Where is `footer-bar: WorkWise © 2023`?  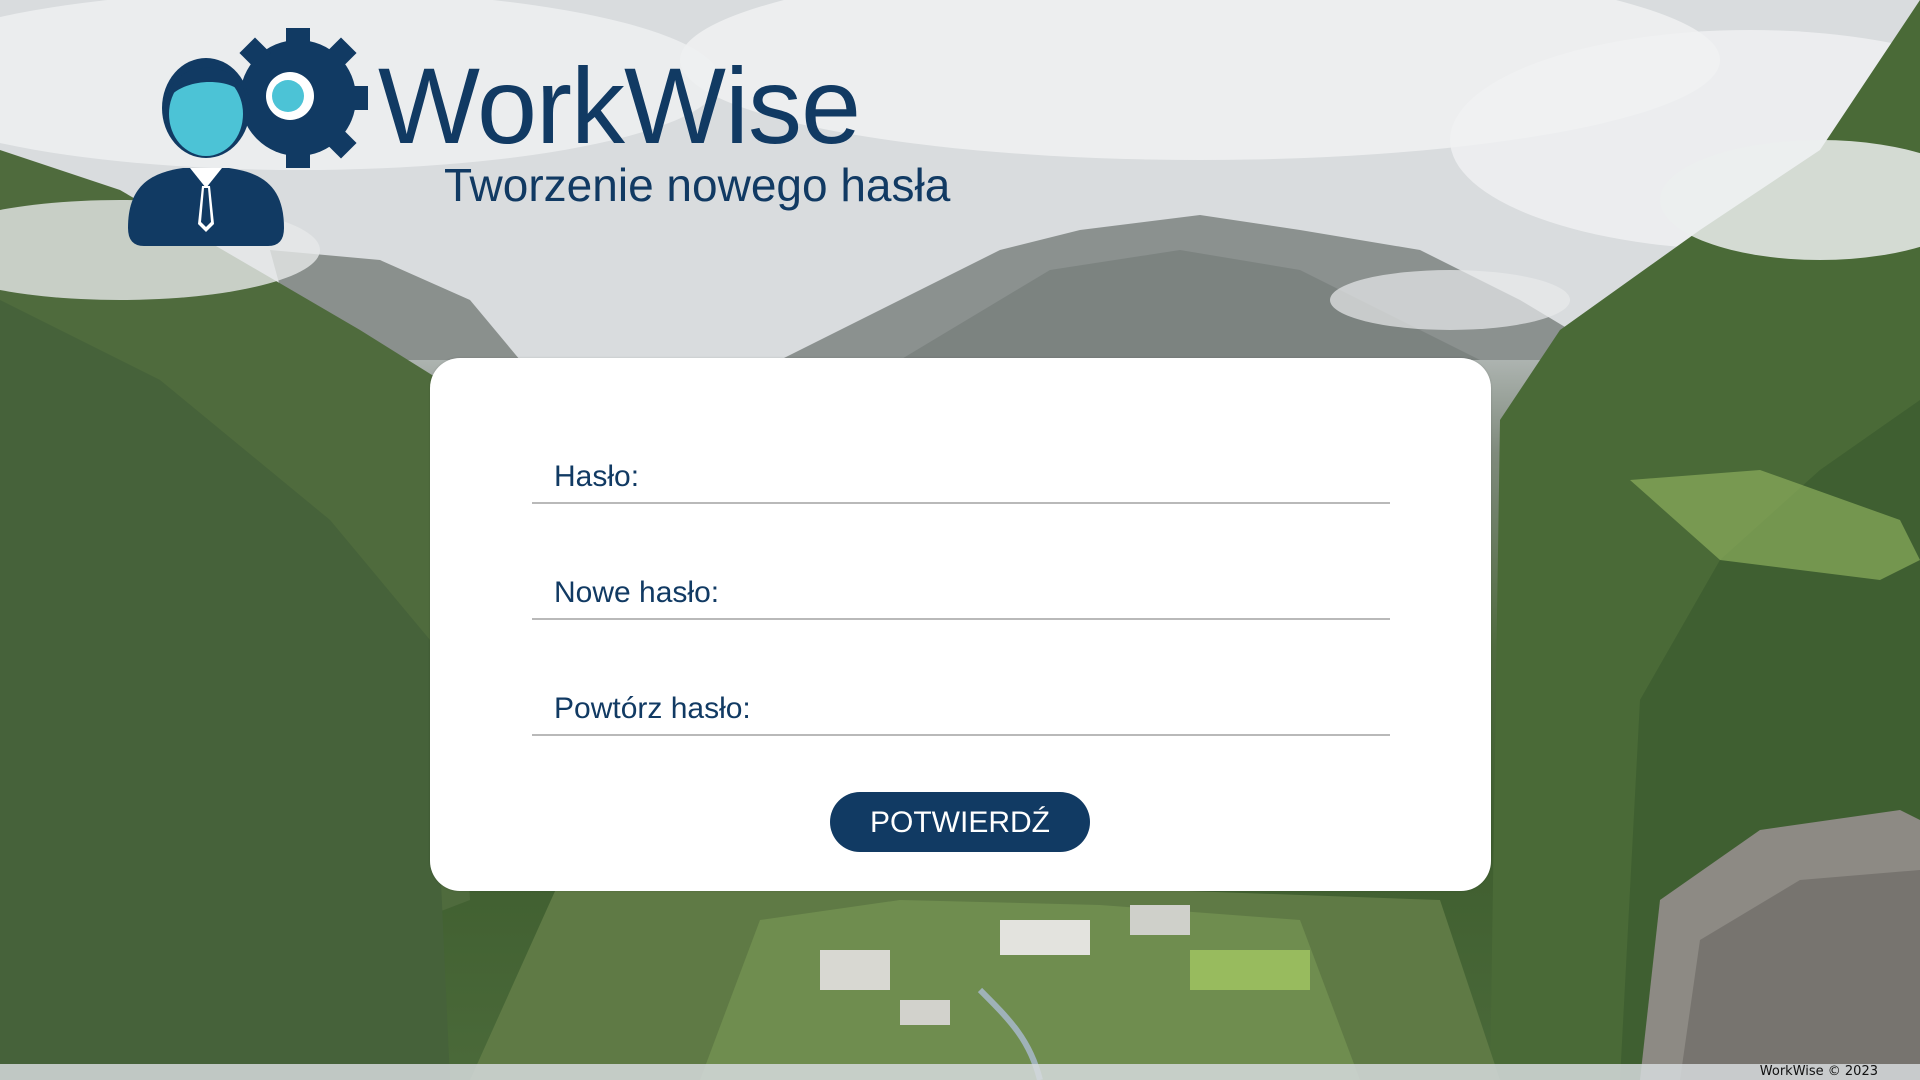
footer-bar: WorkWise © 2023 is located at coordinates (960, 1072).